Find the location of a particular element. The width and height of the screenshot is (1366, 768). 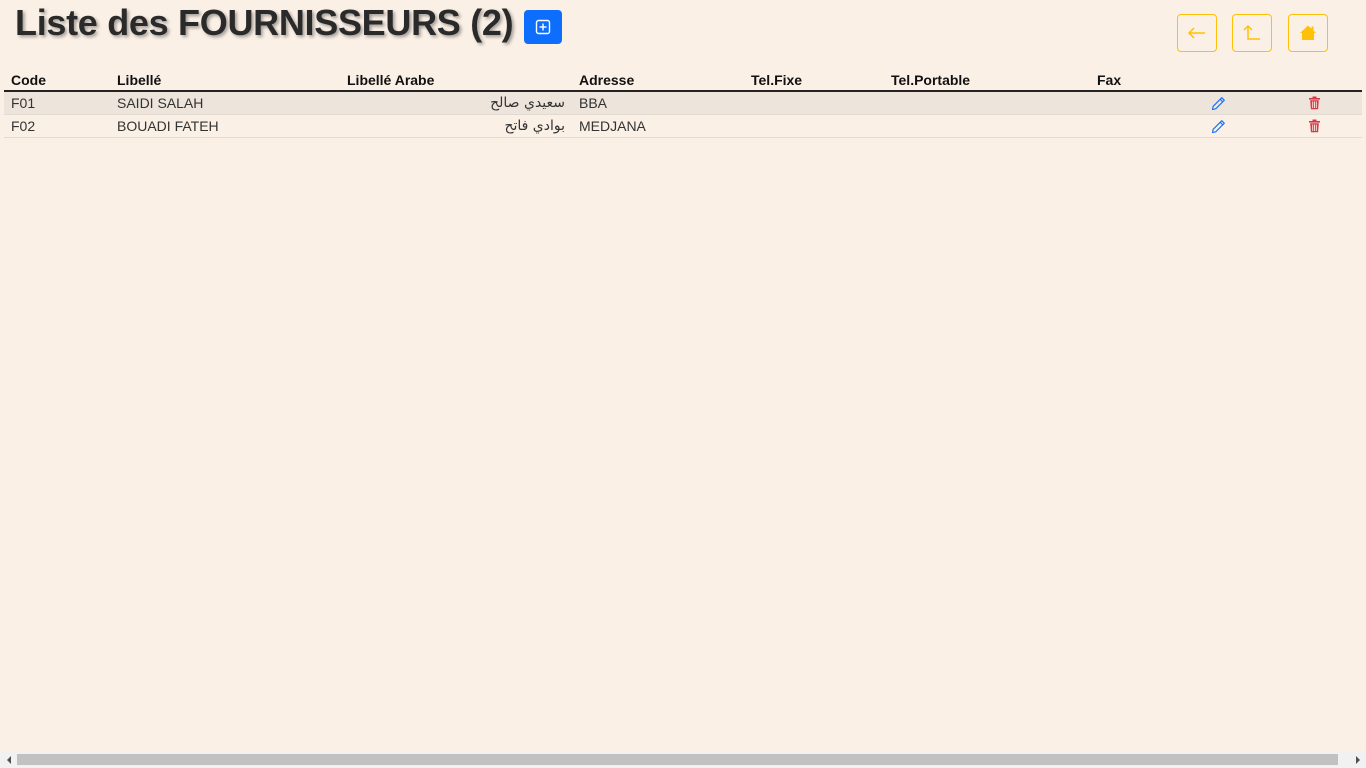

plus-square-icon is located at coordinates (543, 27).